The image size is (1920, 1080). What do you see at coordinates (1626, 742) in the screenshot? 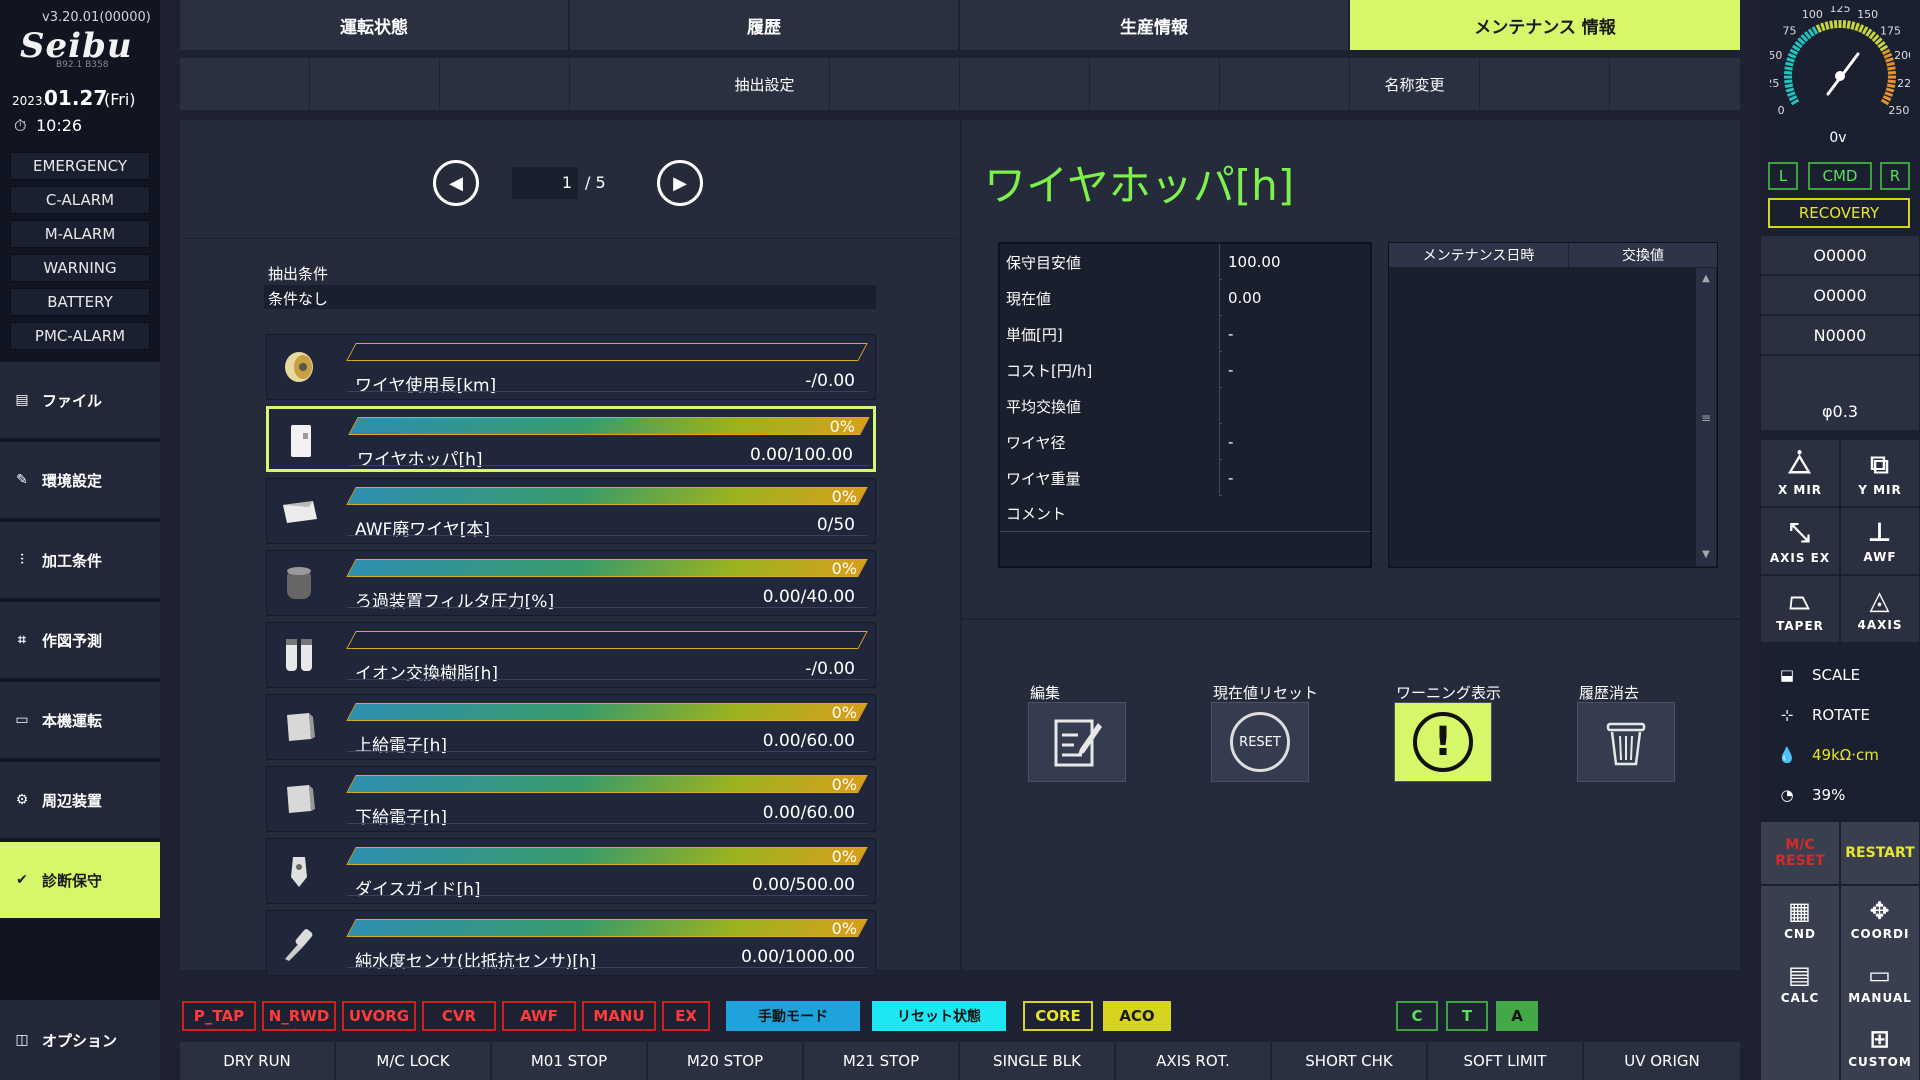
I see `clear-history-button` at bounding box center [1626, 742].